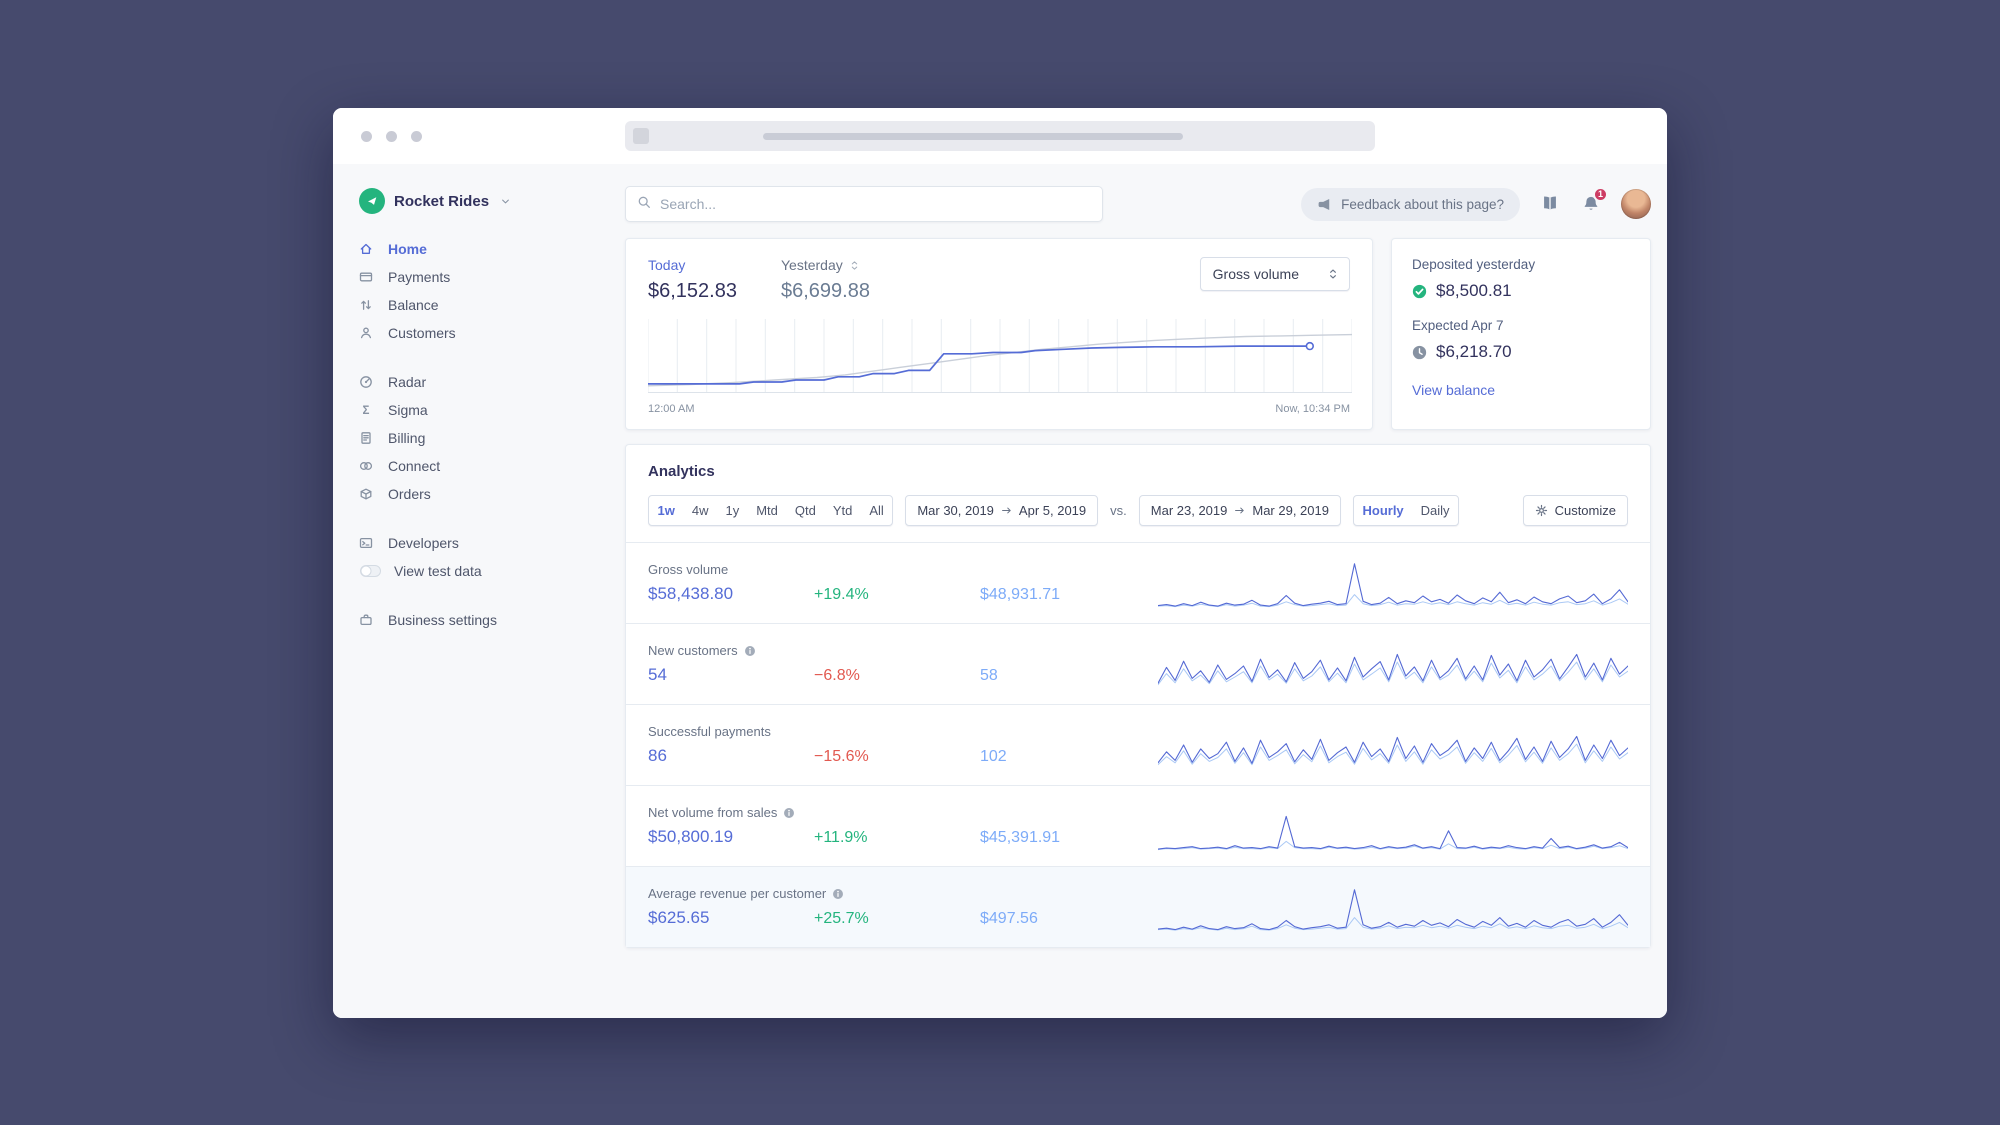  What do you see at coordinates (666, 510) in the screenshot?
I see `range-tab-1w: 1w` at bounding box center [666, 510].